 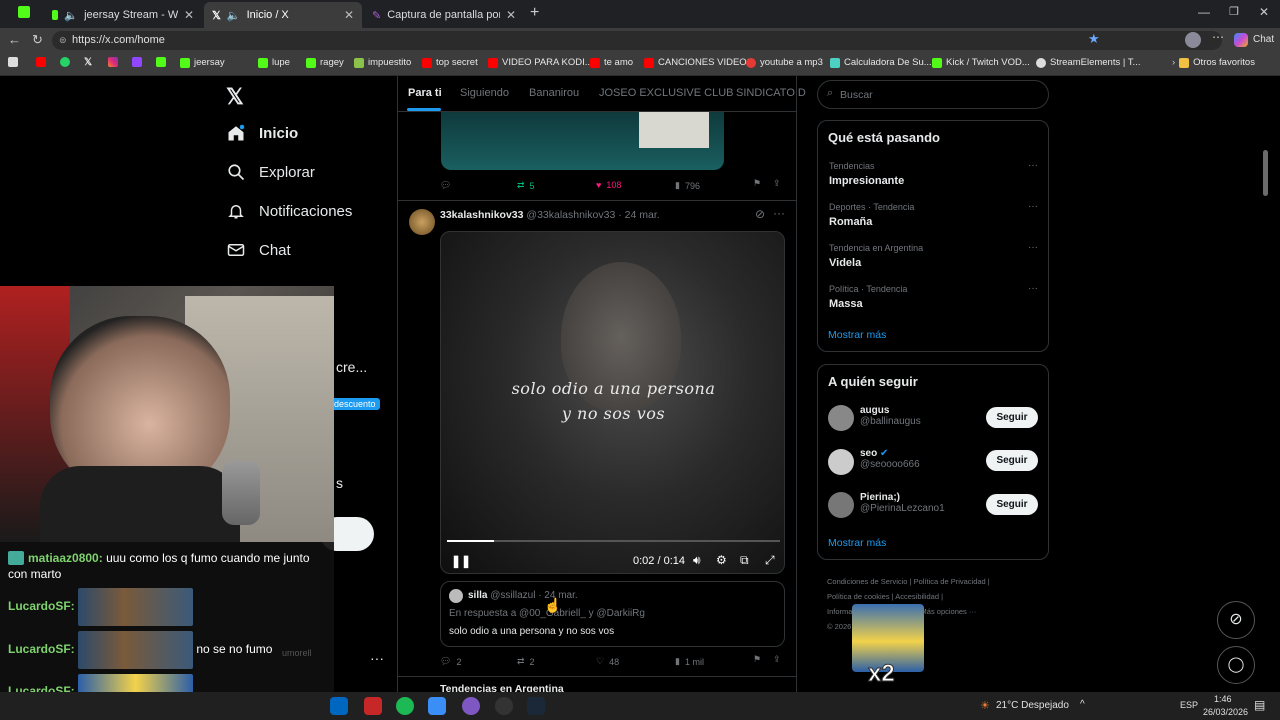 I want to click on whatsapp-bookmark-icon, so click(x=65, y=62).